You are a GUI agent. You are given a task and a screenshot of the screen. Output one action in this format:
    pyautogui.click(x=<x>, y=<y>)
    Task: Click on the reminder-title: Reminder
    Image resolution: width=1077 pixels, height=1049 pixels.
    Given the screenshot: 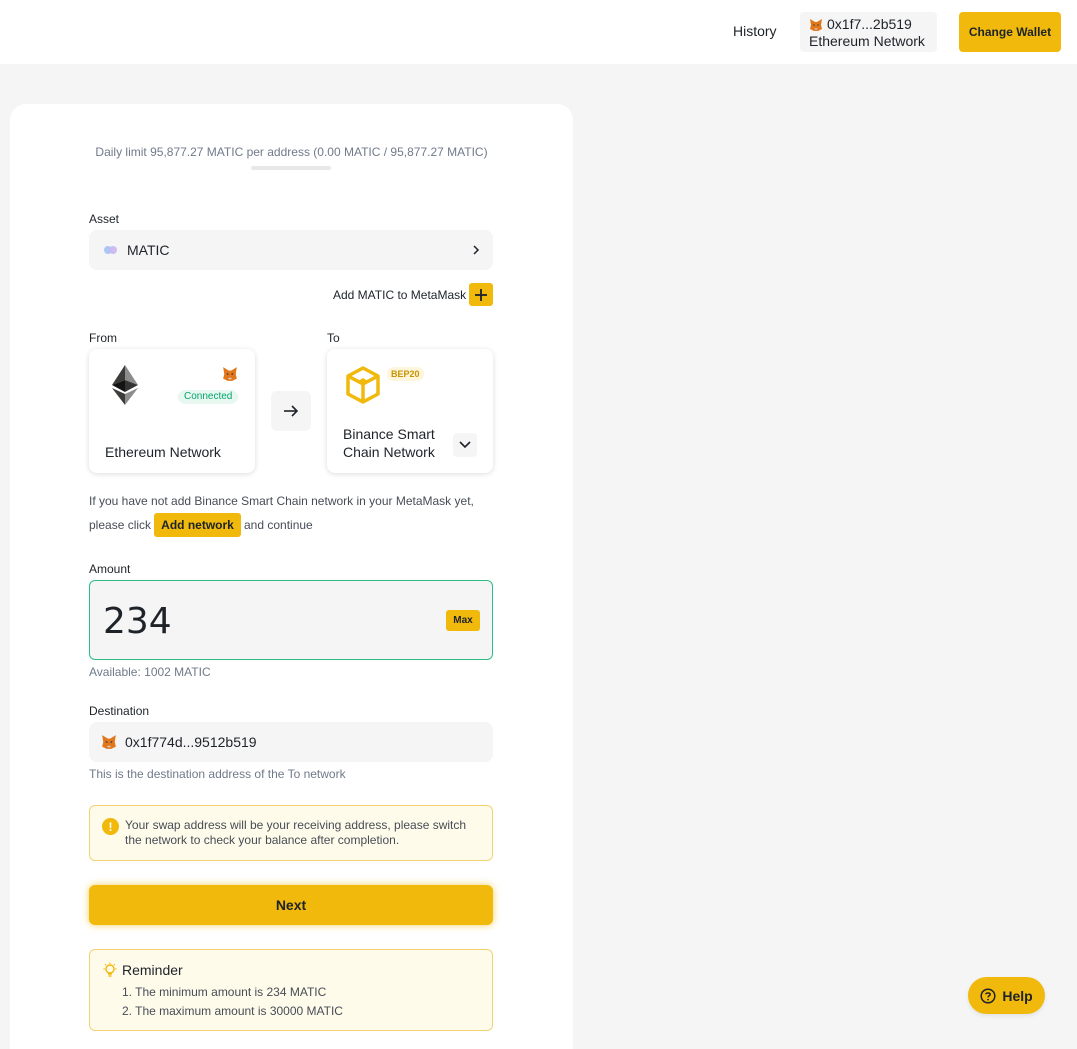 What is the action you would take?
    pyautogui.click(x=142, y=970)
    